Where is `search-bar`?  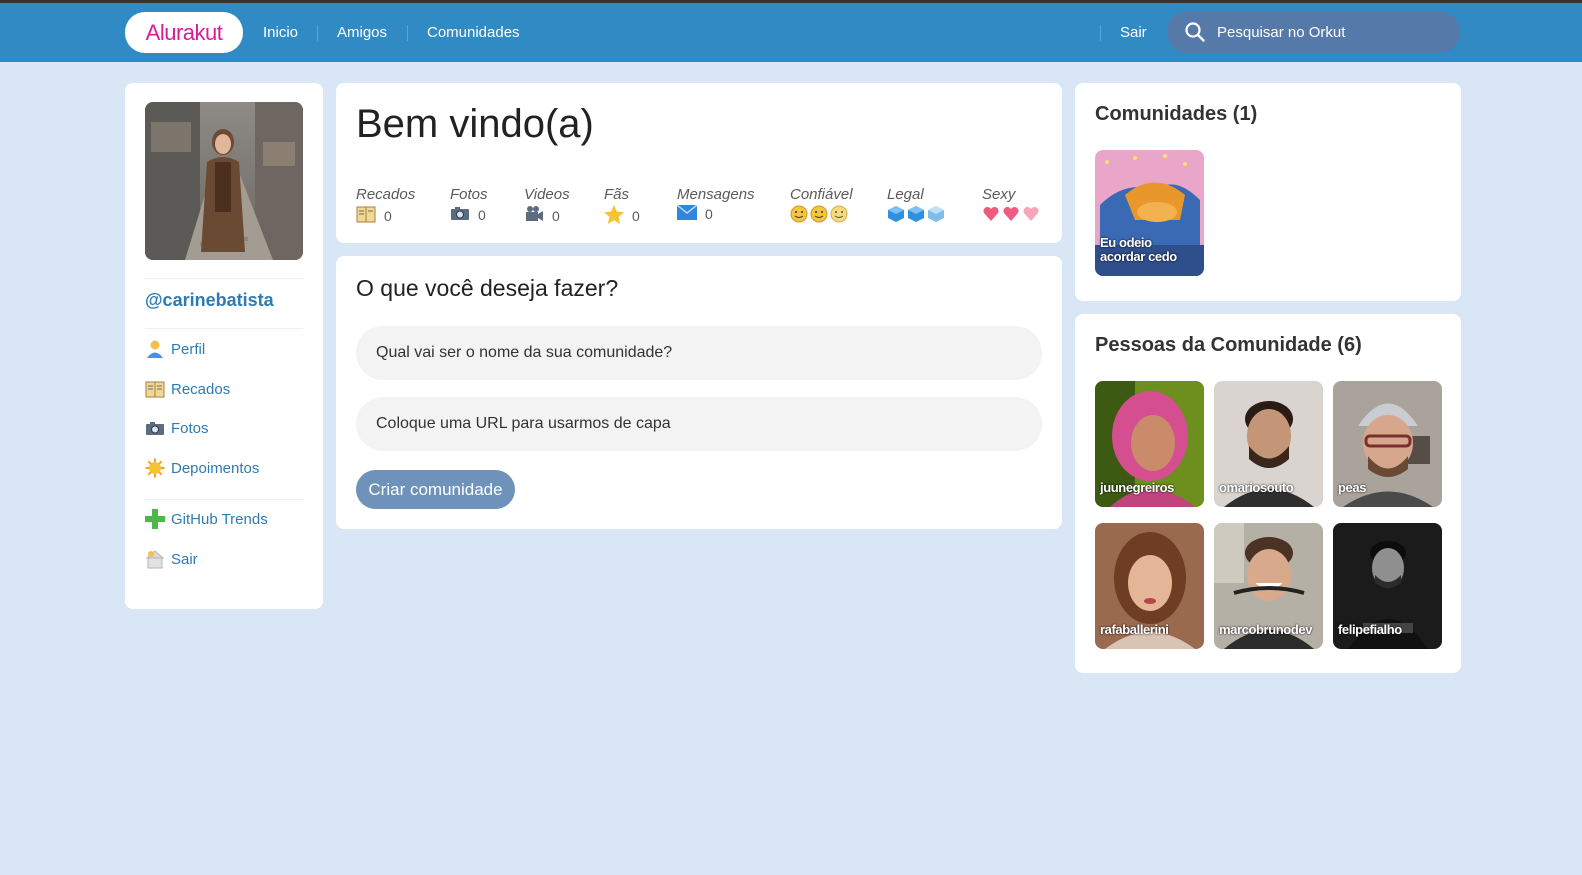
search-bar is located at coordinates (1313, 32).